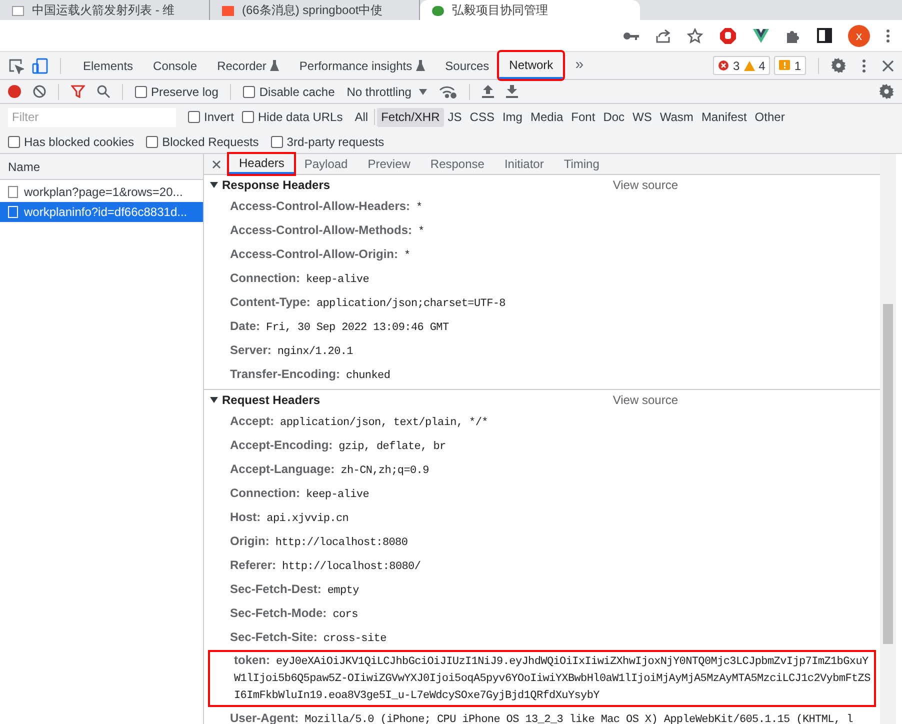 The height and width of the screenshot is (724, 902). What do you see at coordinates (248, 65) in the screenshot?
I see `devtools-tab: Recorder` at bounding box center [248, 65].